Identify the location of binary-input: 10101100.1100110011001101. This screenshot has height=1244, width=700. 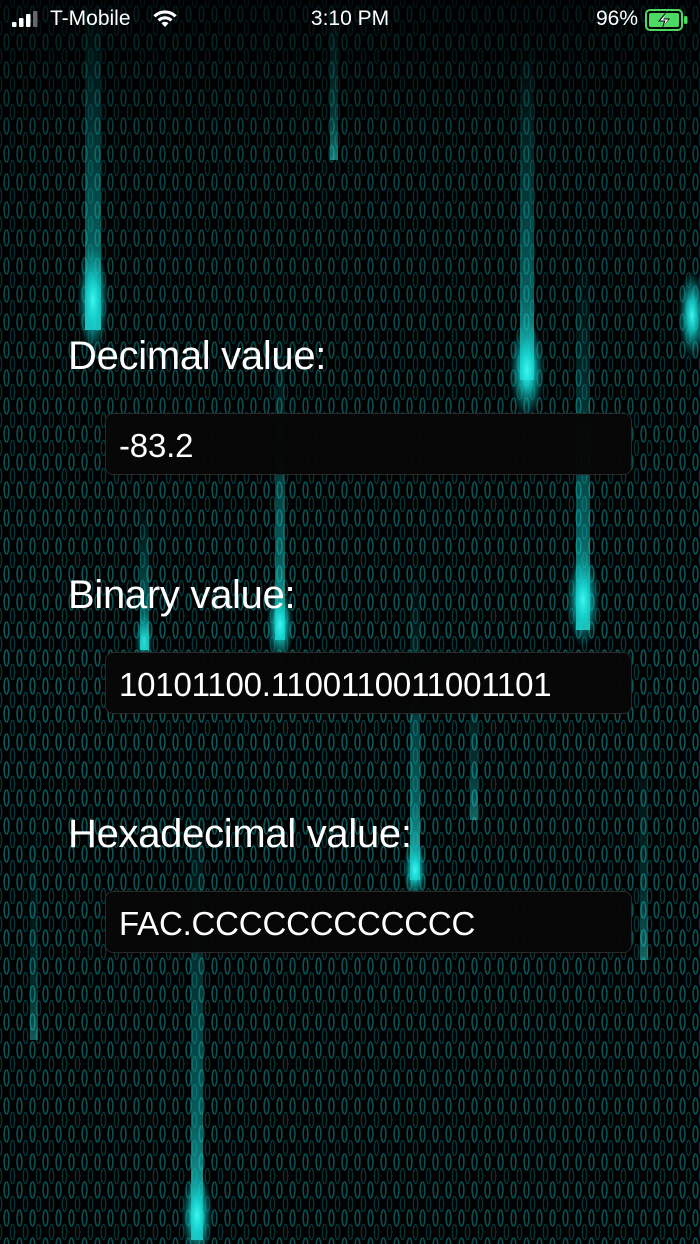
(368, 683).